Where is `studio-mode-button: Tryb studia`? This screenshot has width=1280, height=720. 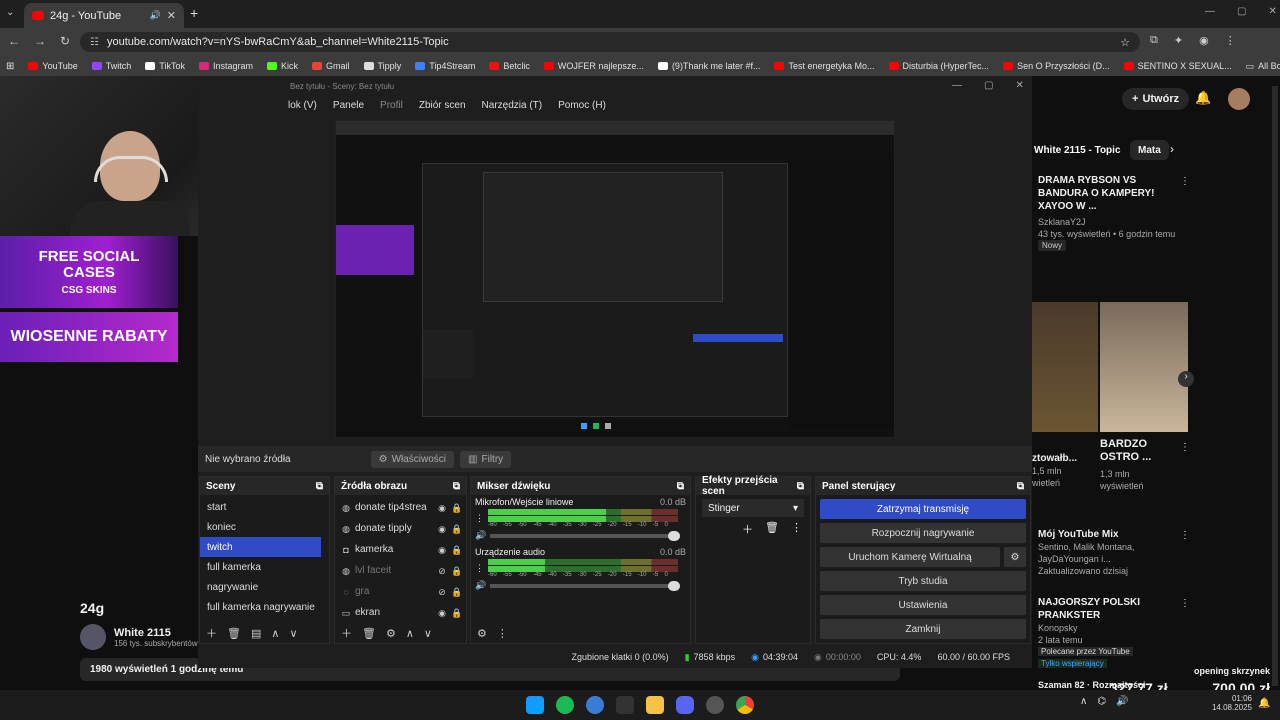 studio-mode-button: Tryb studia is located at coordinates (923, 581).